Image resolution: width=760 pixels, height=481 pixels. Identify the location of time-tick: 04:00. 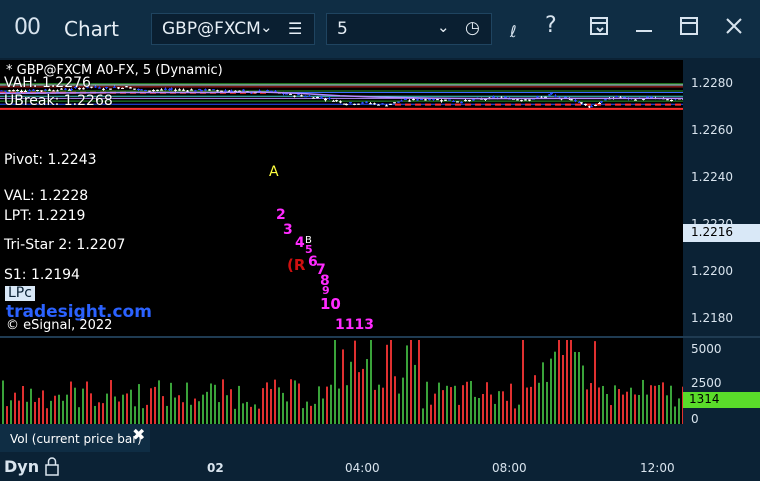
(362, 468).